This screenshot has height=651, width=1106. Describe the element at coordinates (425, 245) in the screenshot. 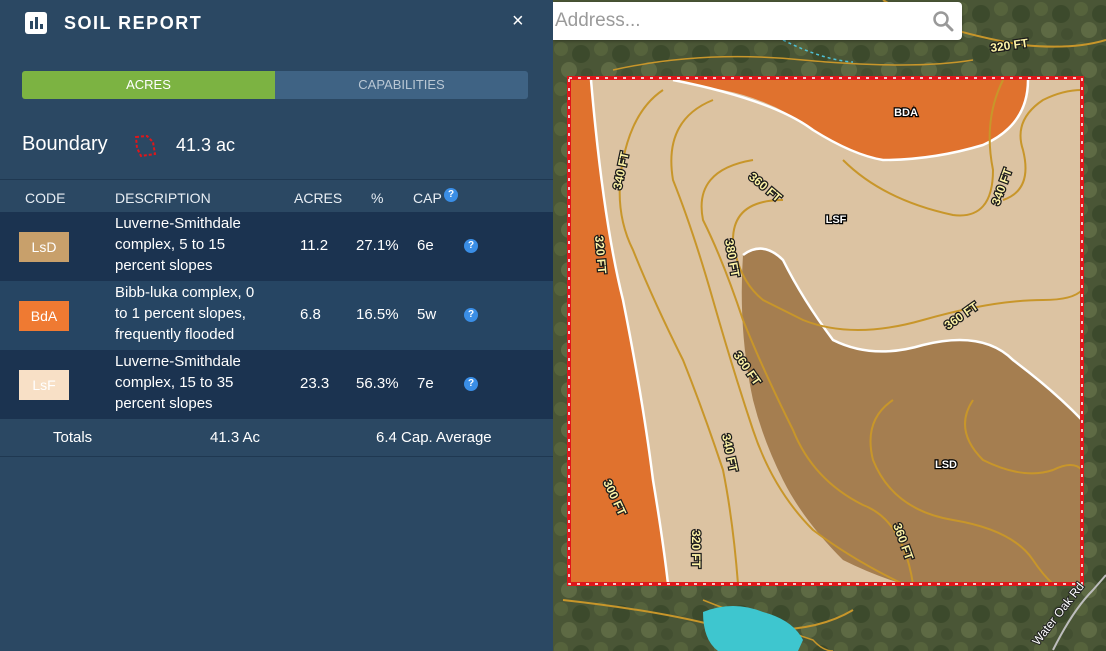

I see `soil-capability: 6e` at that location.